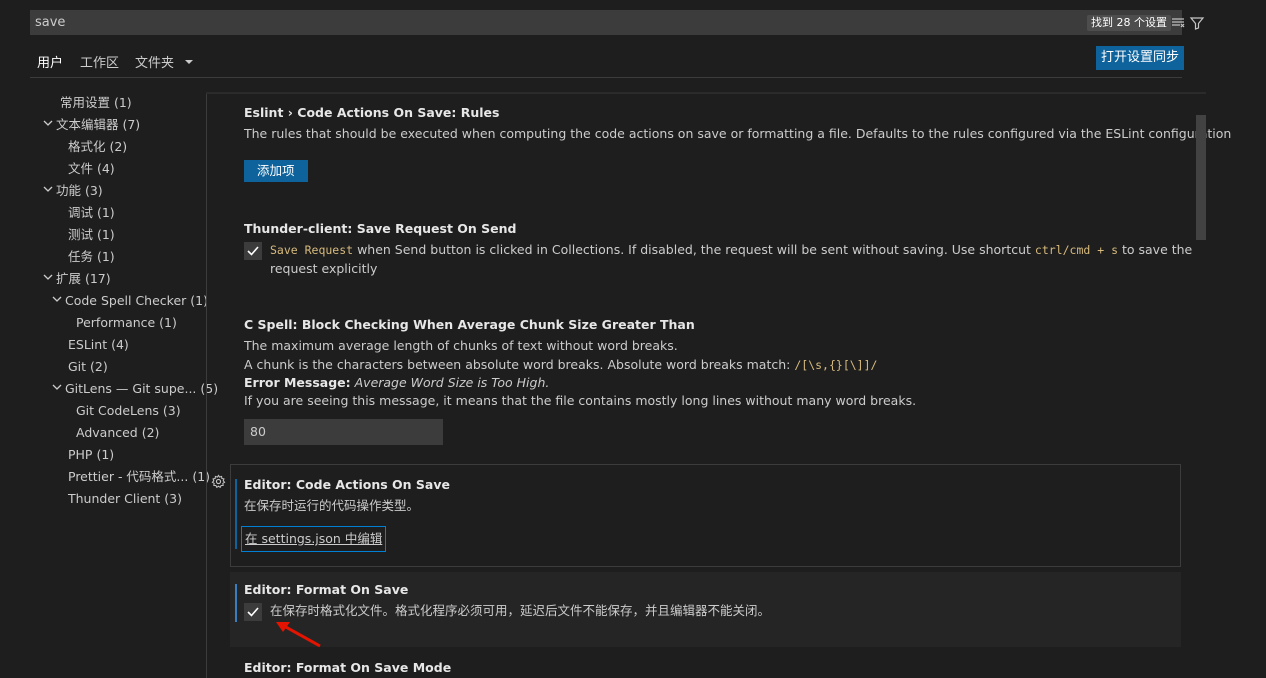  Describe the element at coordinates (97, 147) in the screenshot. I see `toc-item: 格式化 (2)` at that location.